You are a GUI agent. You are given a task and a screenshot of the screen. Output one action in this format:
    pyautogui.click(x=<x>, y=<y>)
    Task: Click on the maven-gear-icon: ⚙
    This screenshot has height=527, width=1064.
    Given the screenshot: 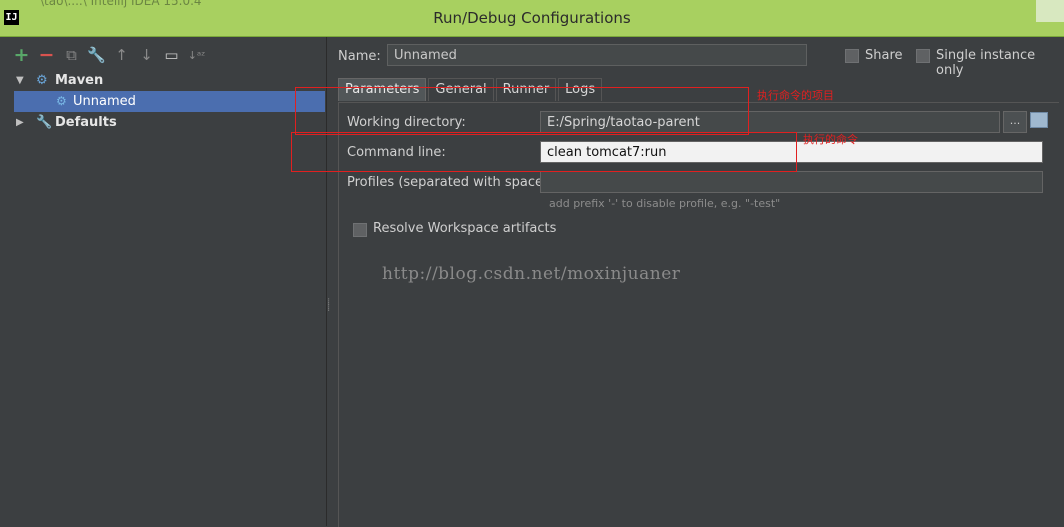 What is the action you would take?
    pyautogui.click(x=42, y=80)
    